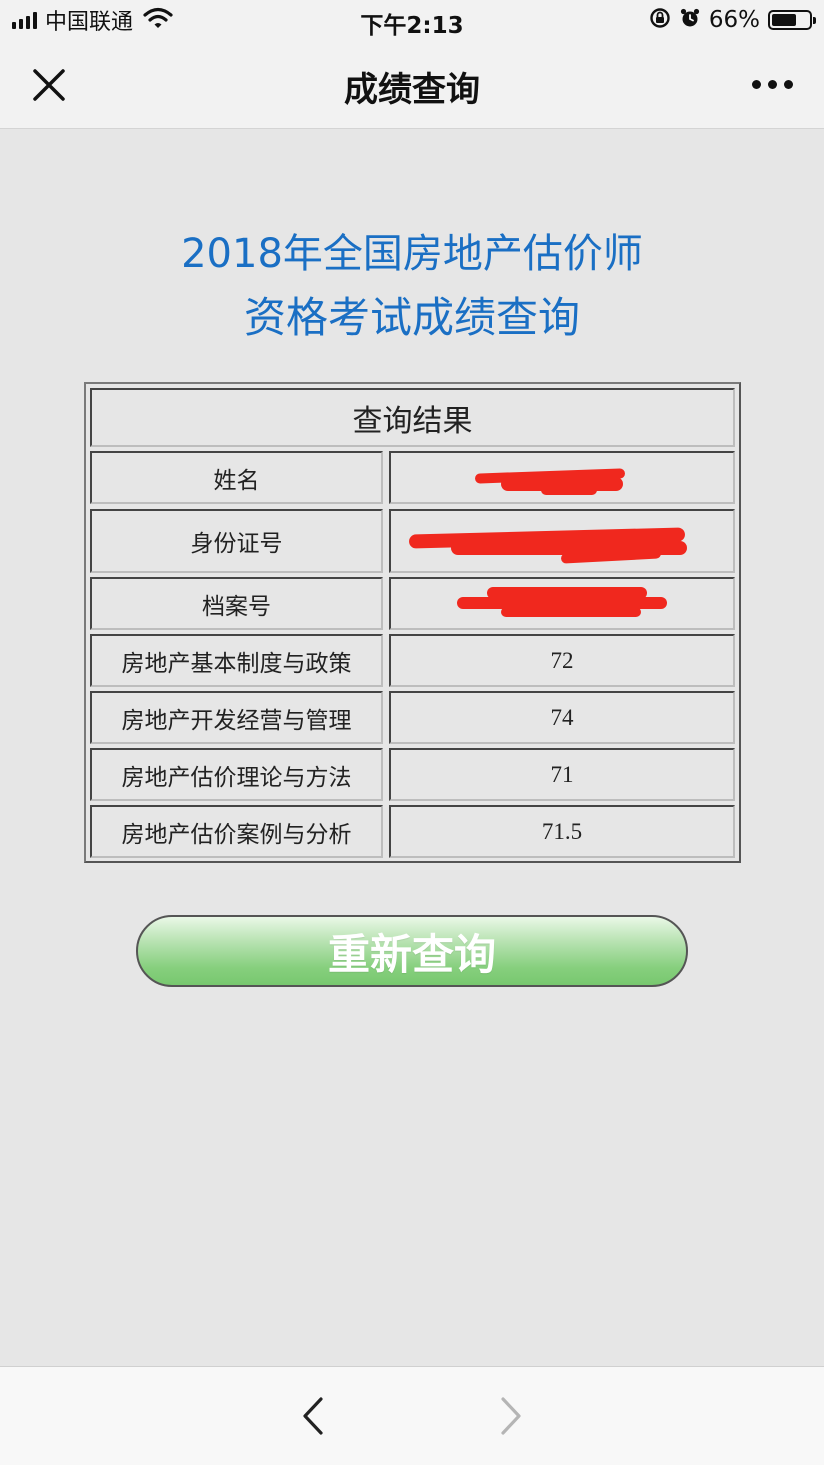  Describe the element at coordinates (562, 541) in the screenshot. I see `row-value-id` at that location.